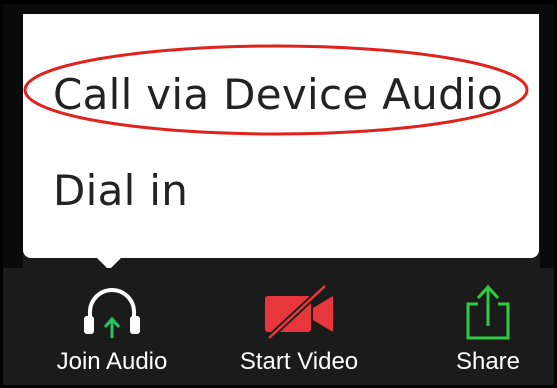  What do you see at coordinates (120, 190) in the screenshot?
I see `menu-item-dial-in: Dial in` at bounding box center [120, 190].